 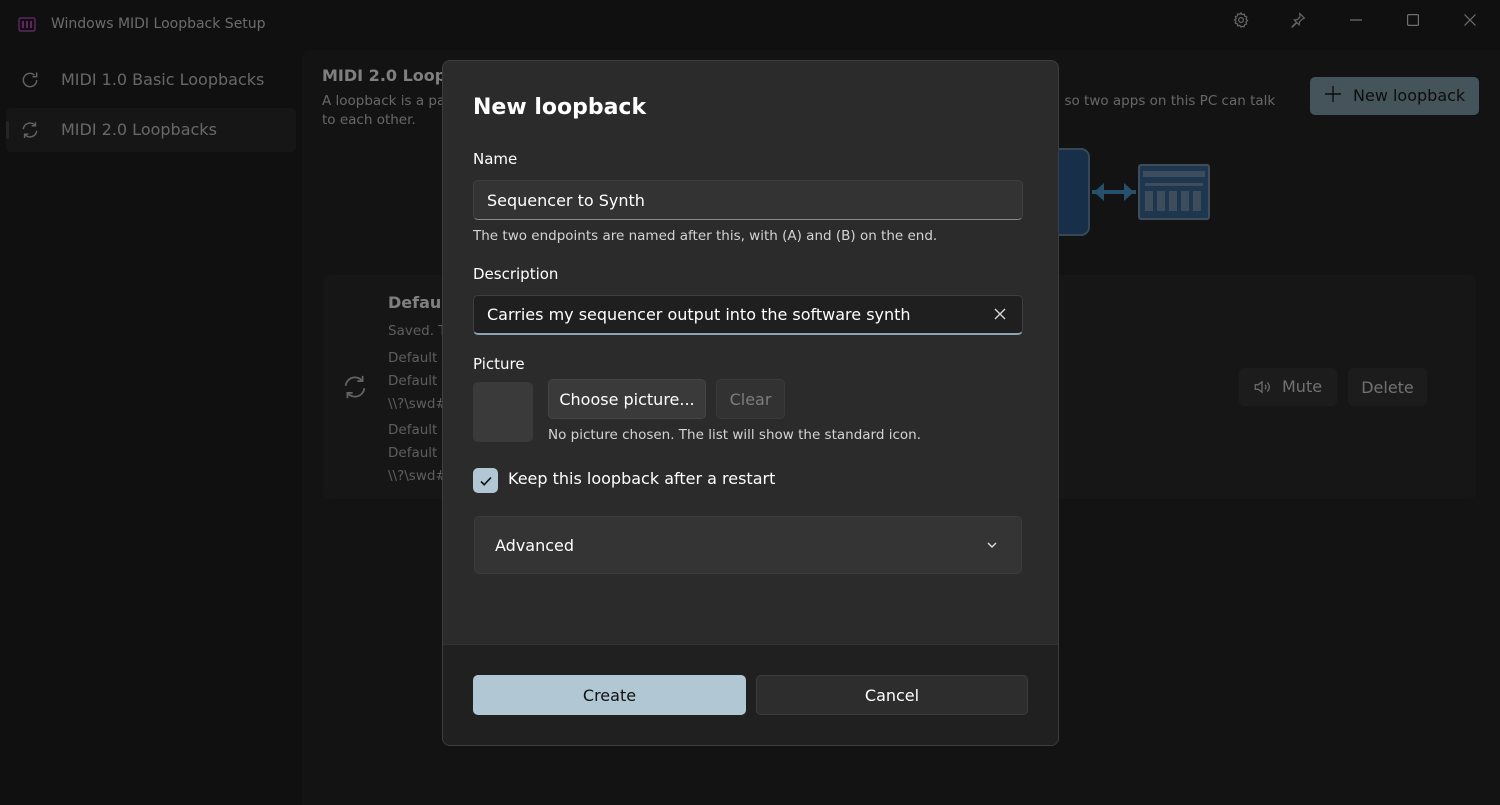 What do you see at coordinates (503, 412) in the screenshot?
I see `picture-preview` at bounding box center [503, 412].